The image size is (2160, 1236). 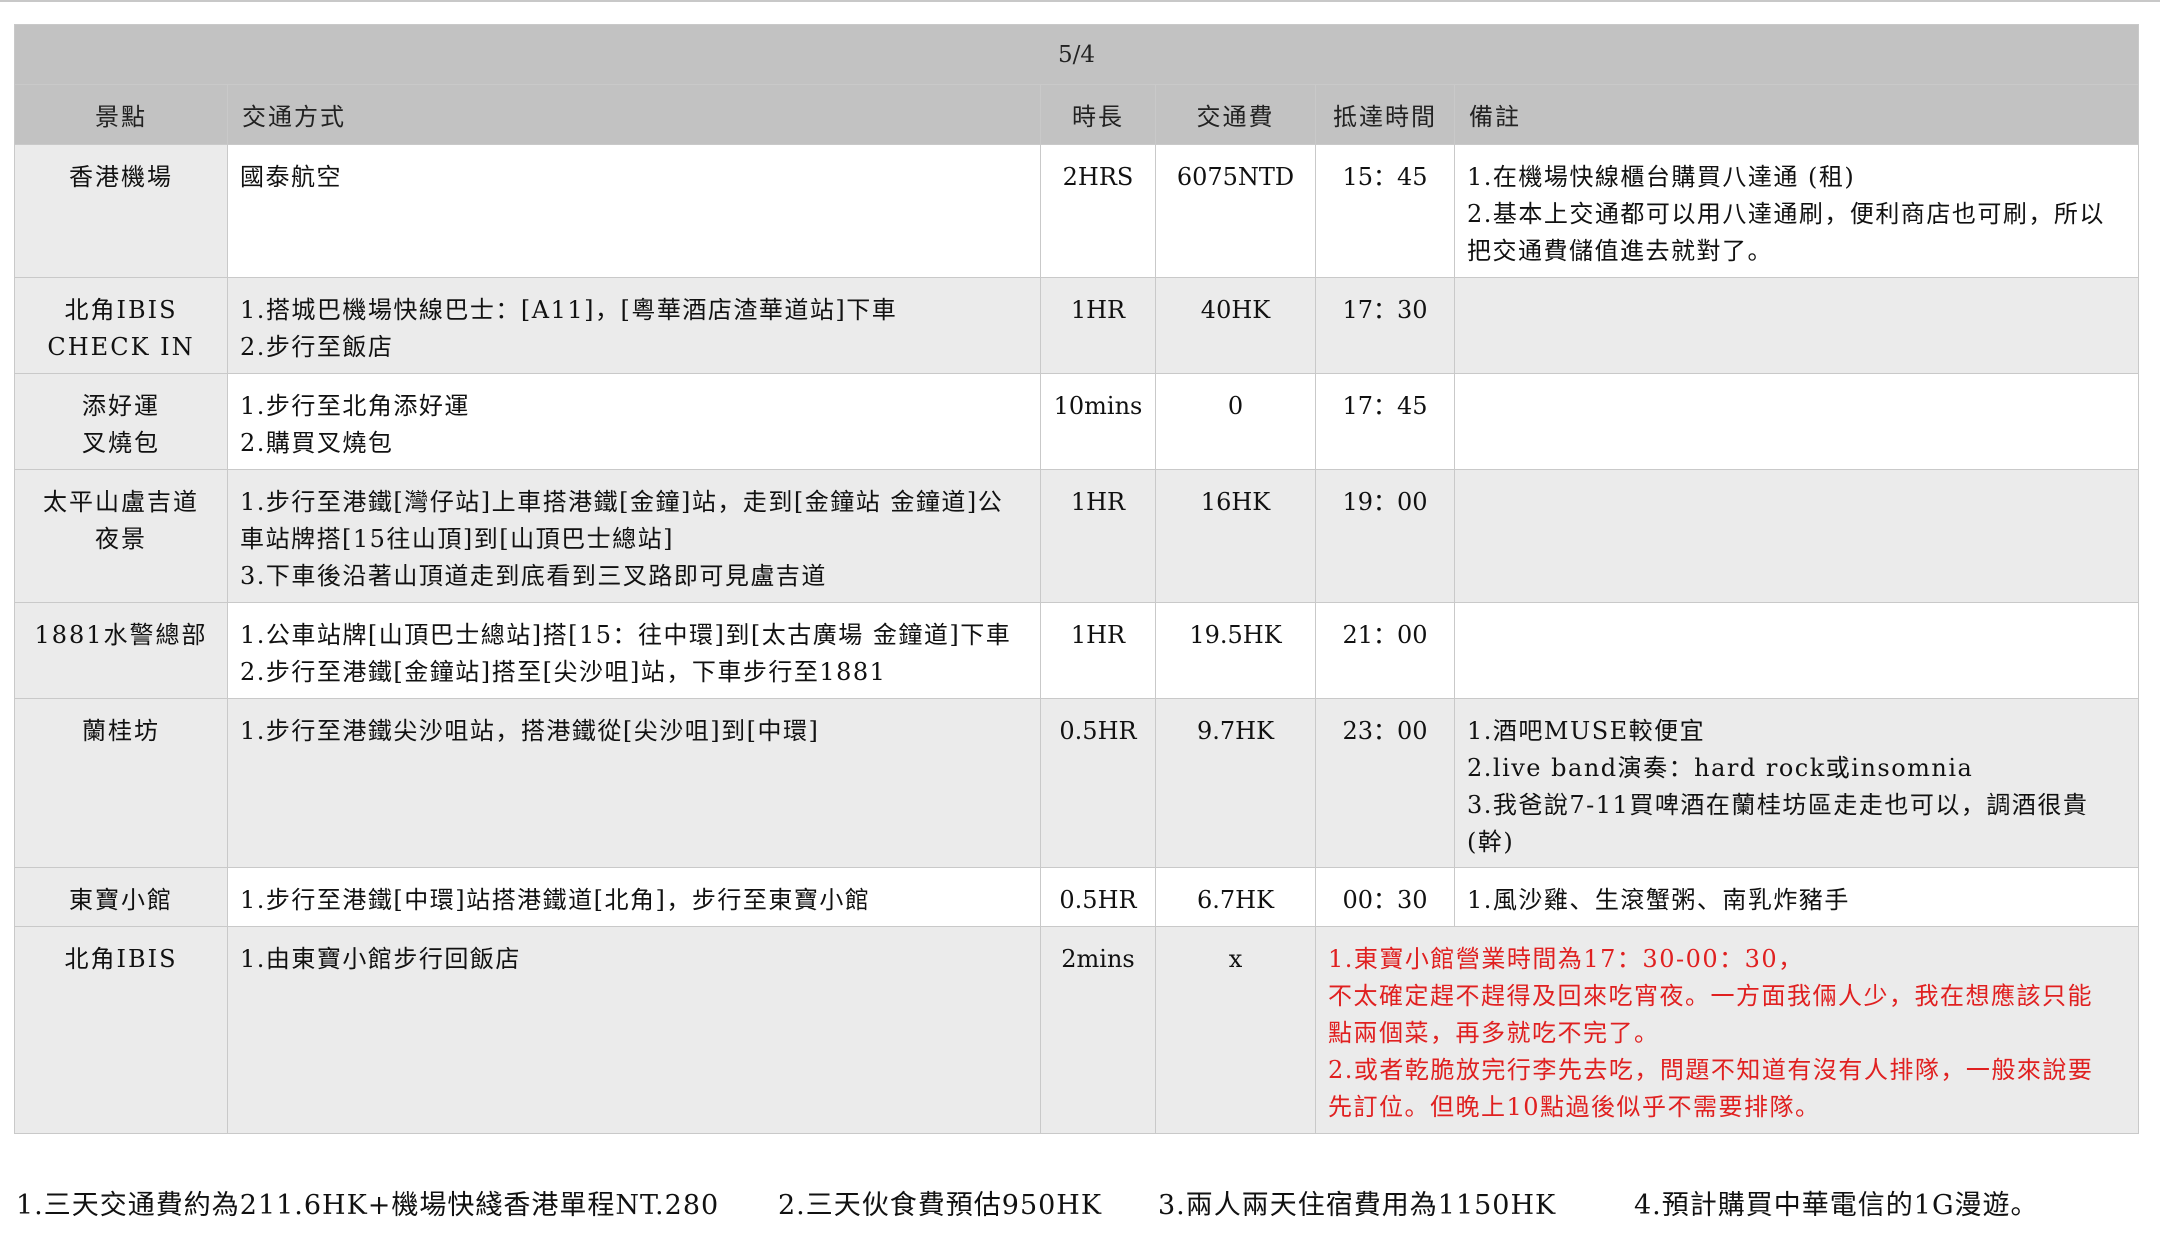 I want to click on duration-cell: 2mins, so click(x=1098, y=1030).